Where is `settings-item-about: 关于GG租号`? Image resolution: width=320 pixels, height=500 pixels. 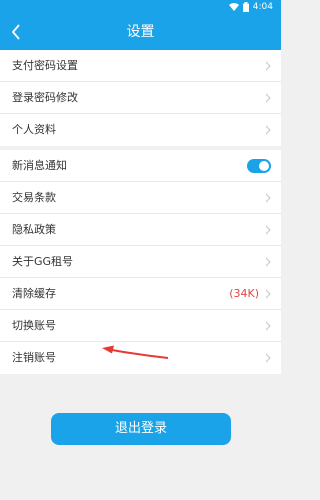 settings-item-about: 关于GG租号 is located at coordinates (140, 262).